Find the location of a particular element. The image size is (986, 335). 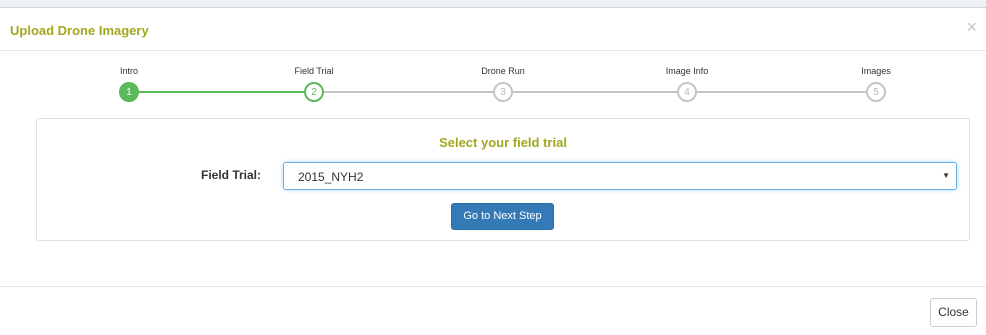

step-label-drone-run: Drone Run is located at coordinates (503, 71).